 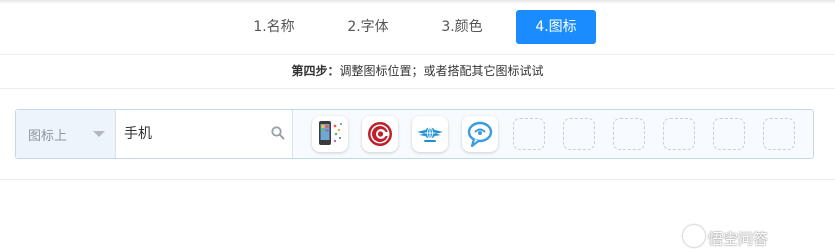 I want to click on watermark: 悟空问答, so click(x=726, y=236).